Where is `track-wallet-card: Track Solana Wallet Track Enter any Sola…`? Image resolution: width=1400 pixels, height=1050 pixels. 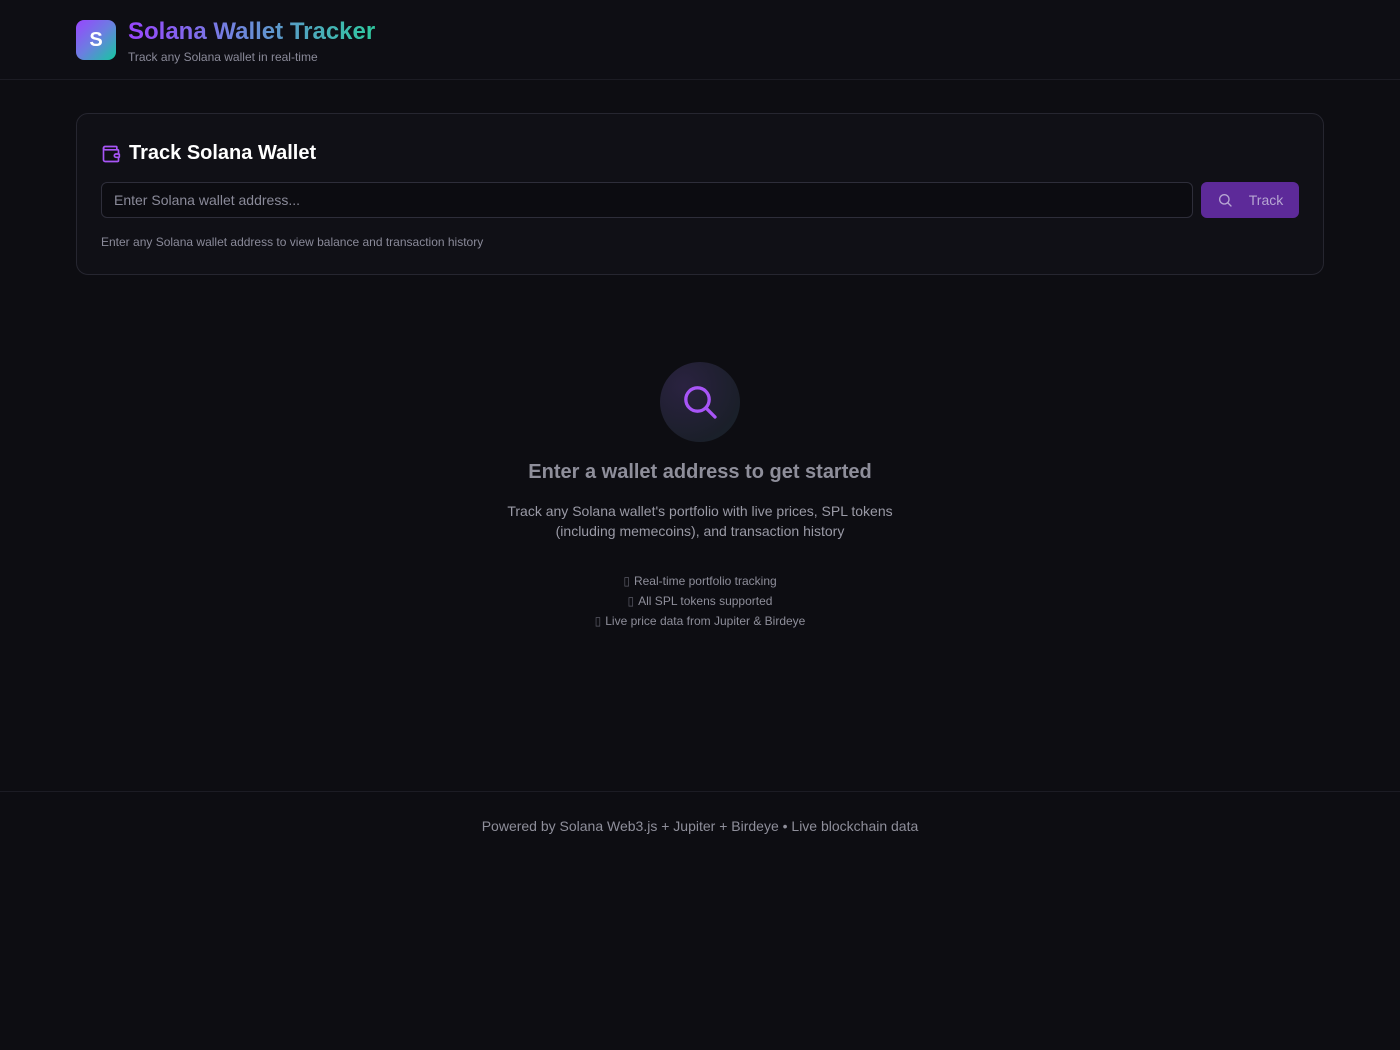 track-wallet-card: Track Solana Wallet Track Enter any Sola… is located at coordinates (700, 194).